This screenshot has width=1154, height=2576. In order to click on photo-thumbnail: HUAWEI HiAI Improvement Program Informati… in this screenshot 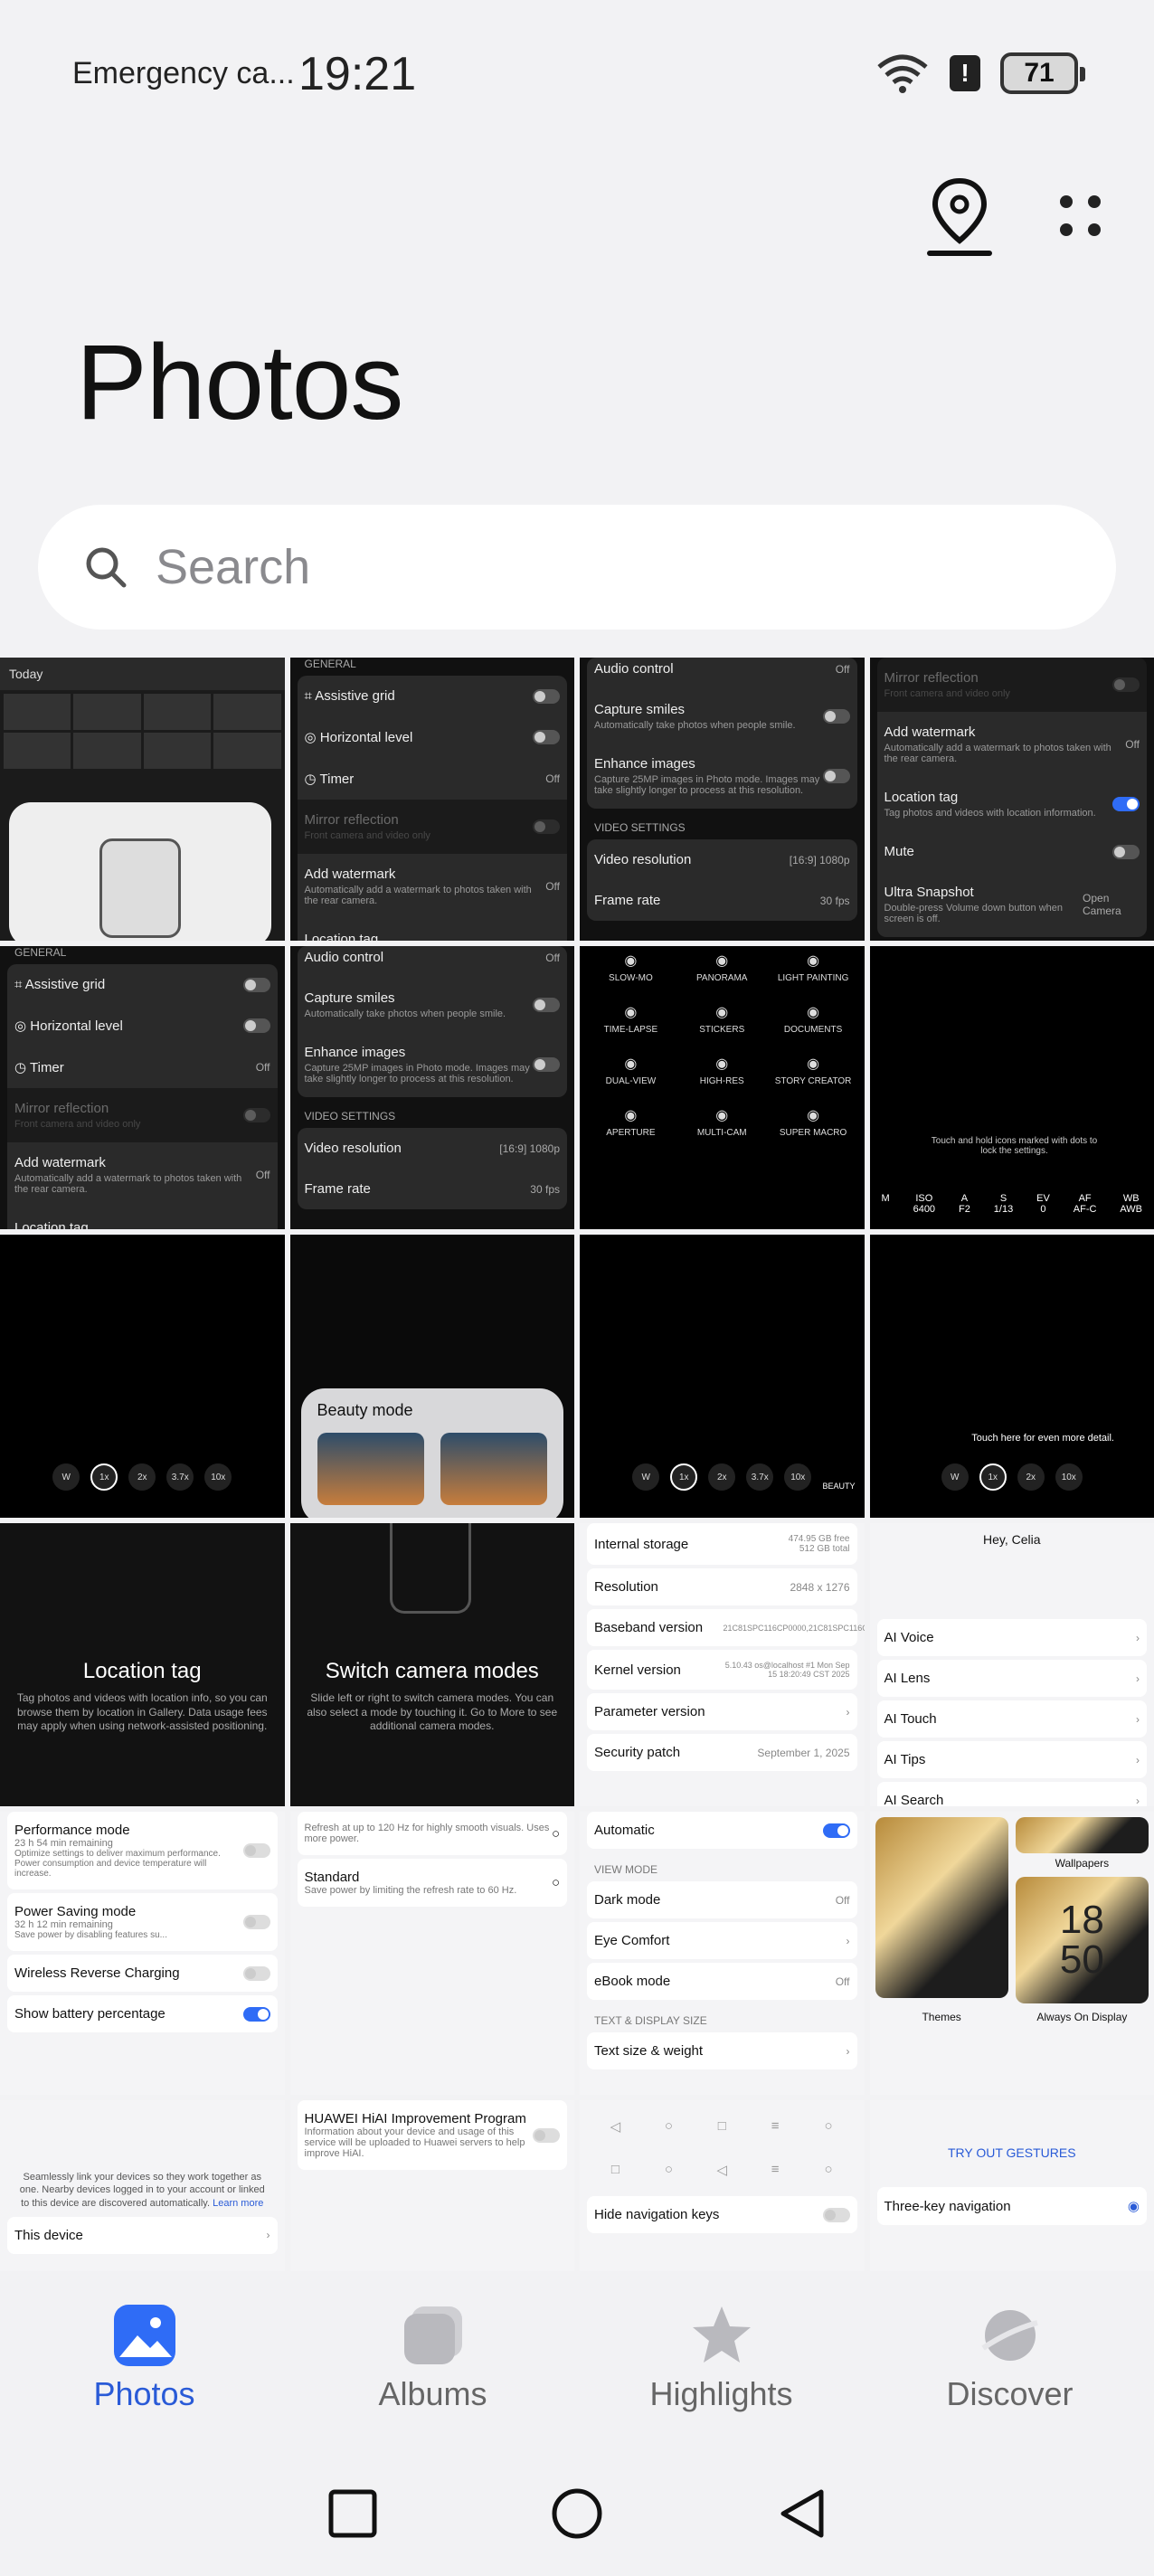, I will do `click(431, 2186)`.